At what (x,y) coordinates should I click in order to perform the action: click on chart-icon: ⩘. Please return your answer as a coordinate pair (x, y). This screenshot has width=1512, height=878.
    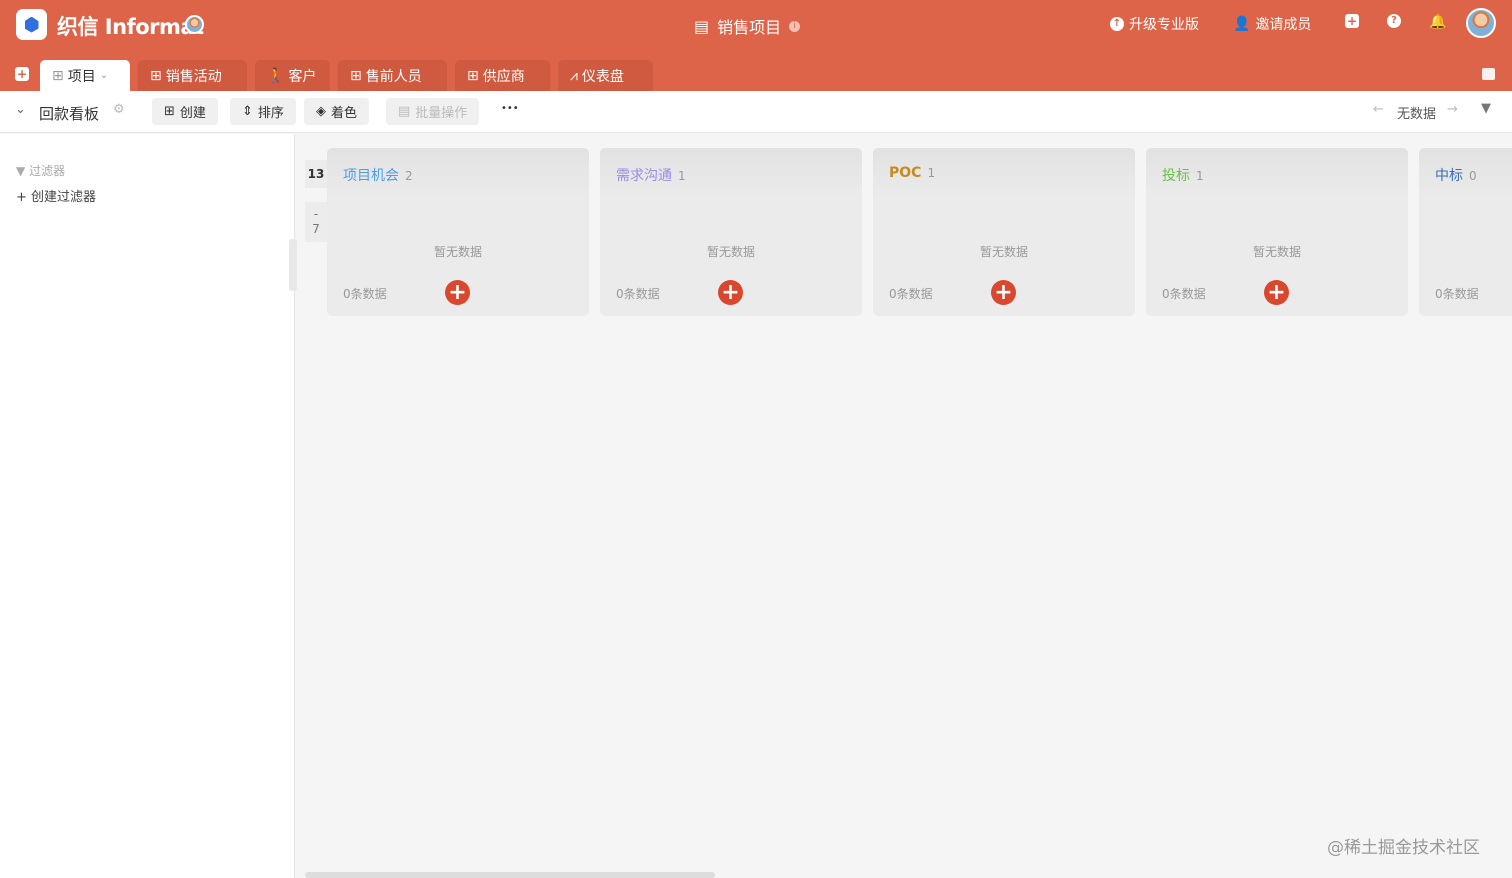
    Looking at the image, I should click on (574, 75).